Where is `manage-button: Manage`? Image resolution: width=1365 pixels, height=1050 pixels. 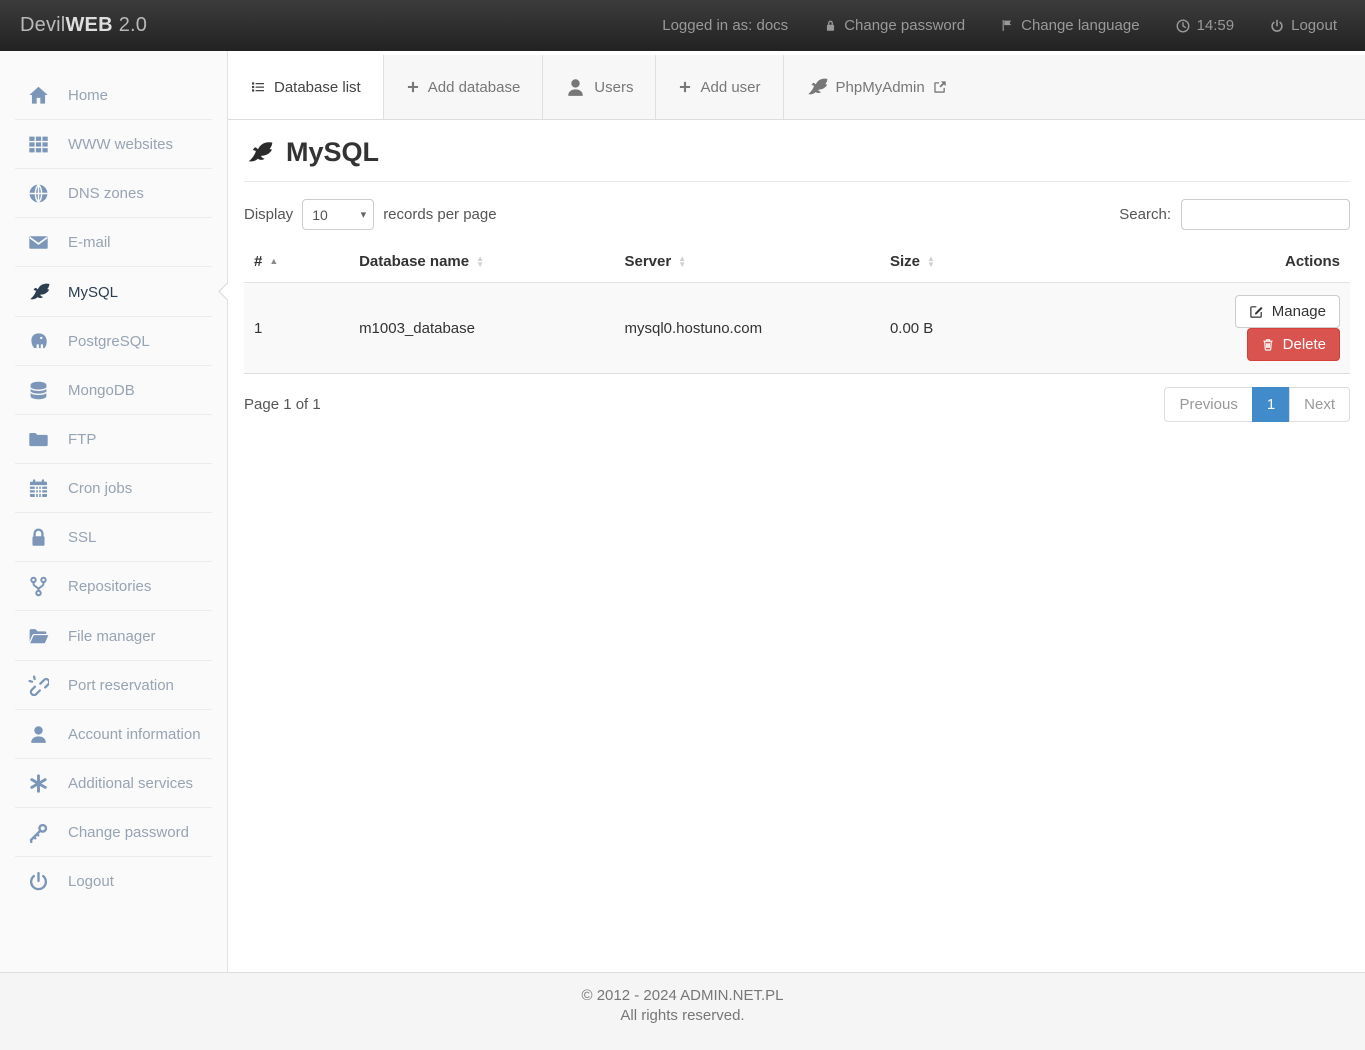
manage-button: Manage is located at coordinates (1287, 311).